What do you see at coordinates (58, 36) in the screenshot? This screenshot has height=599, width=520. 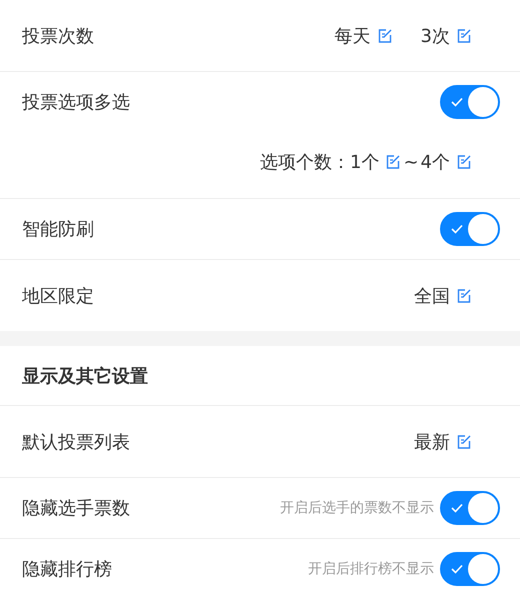 I see `setting-label: 投票次数` at bounding box center [58, 36].